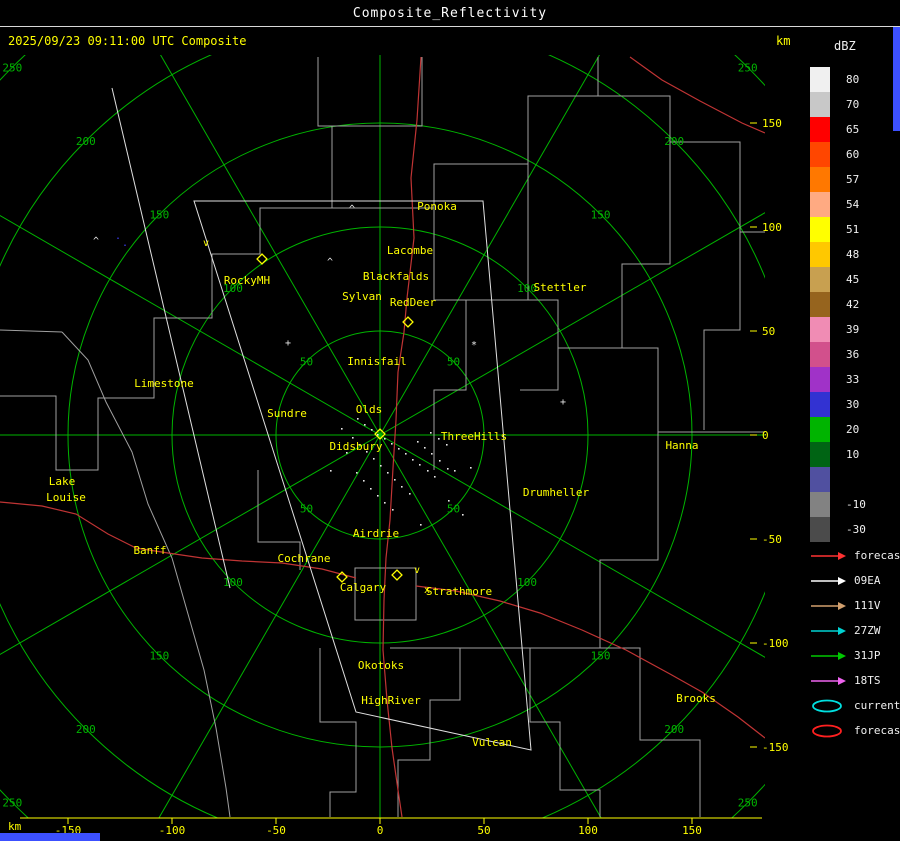  I want to click on dbz-value-label: 65, so click(853, 129).